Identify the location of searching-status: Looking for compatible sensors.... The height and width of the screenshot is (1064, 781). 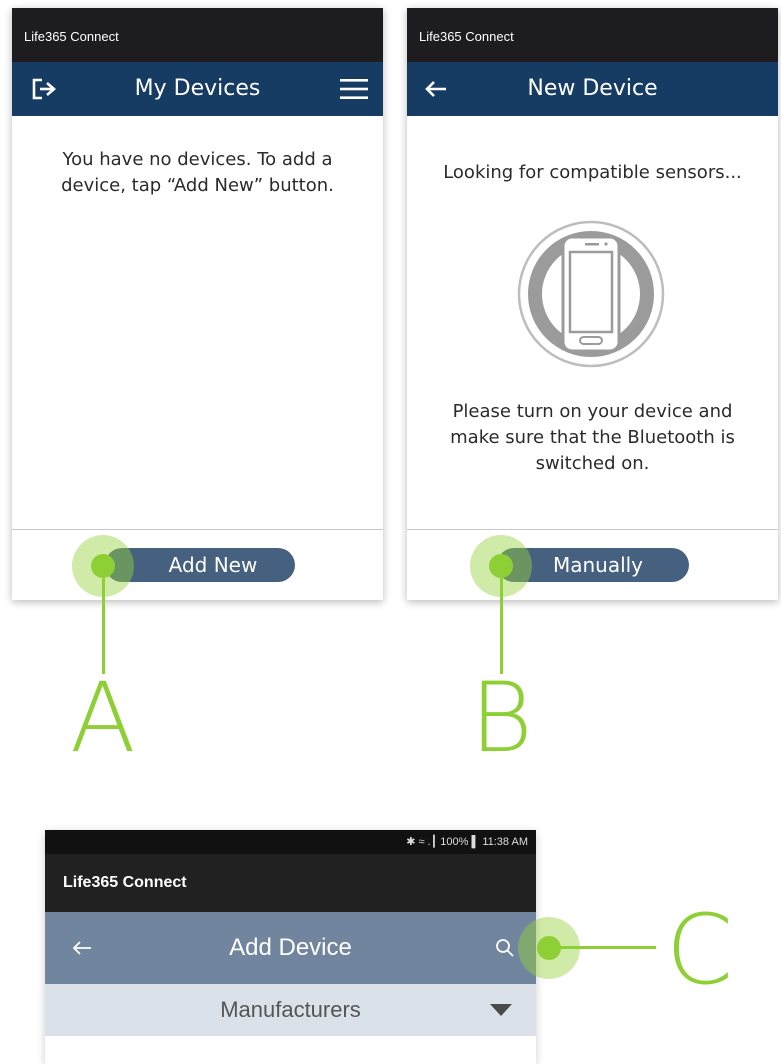
(592, 172).